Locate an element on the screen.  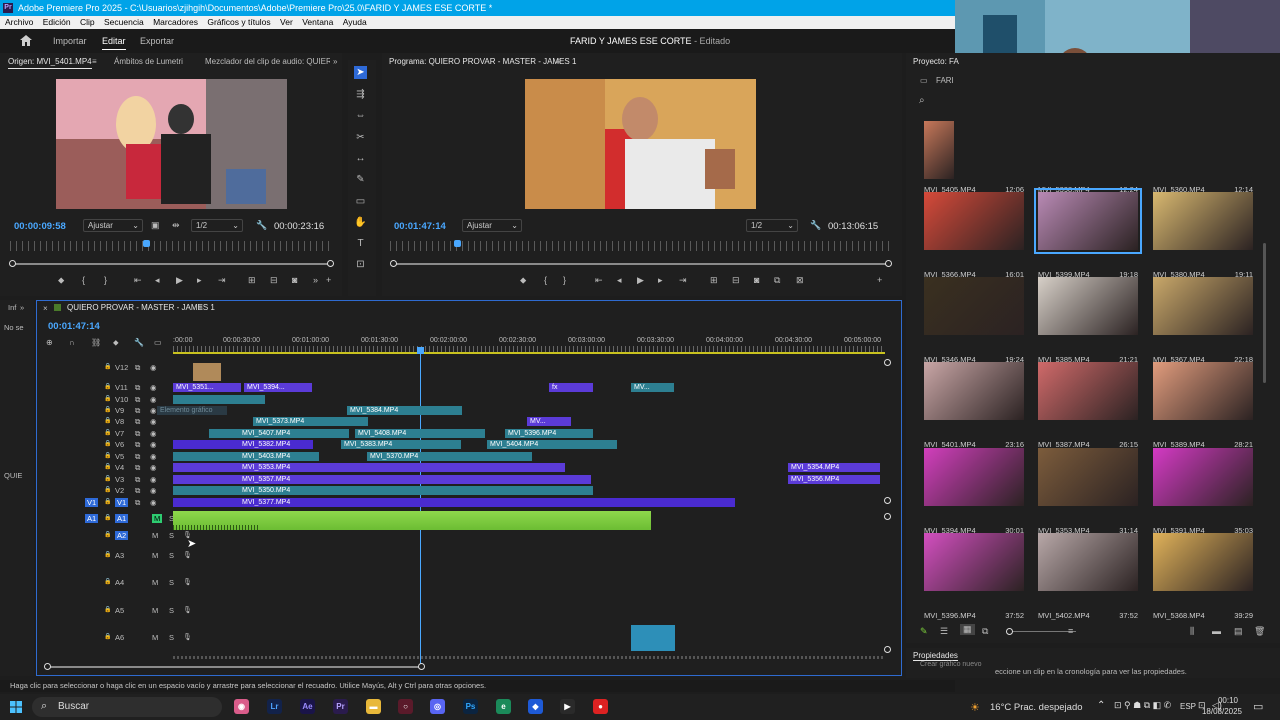
selection-tool-icon: ➤ is located at coordinates (360, 72).